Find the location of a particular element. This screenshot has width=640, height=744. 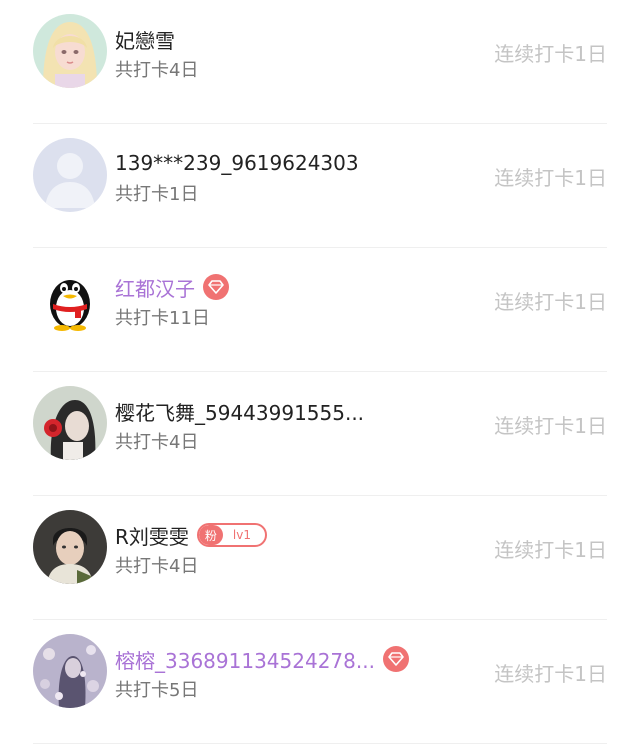

anime-girl-avatar-icon is located at coordinates (70, 51).